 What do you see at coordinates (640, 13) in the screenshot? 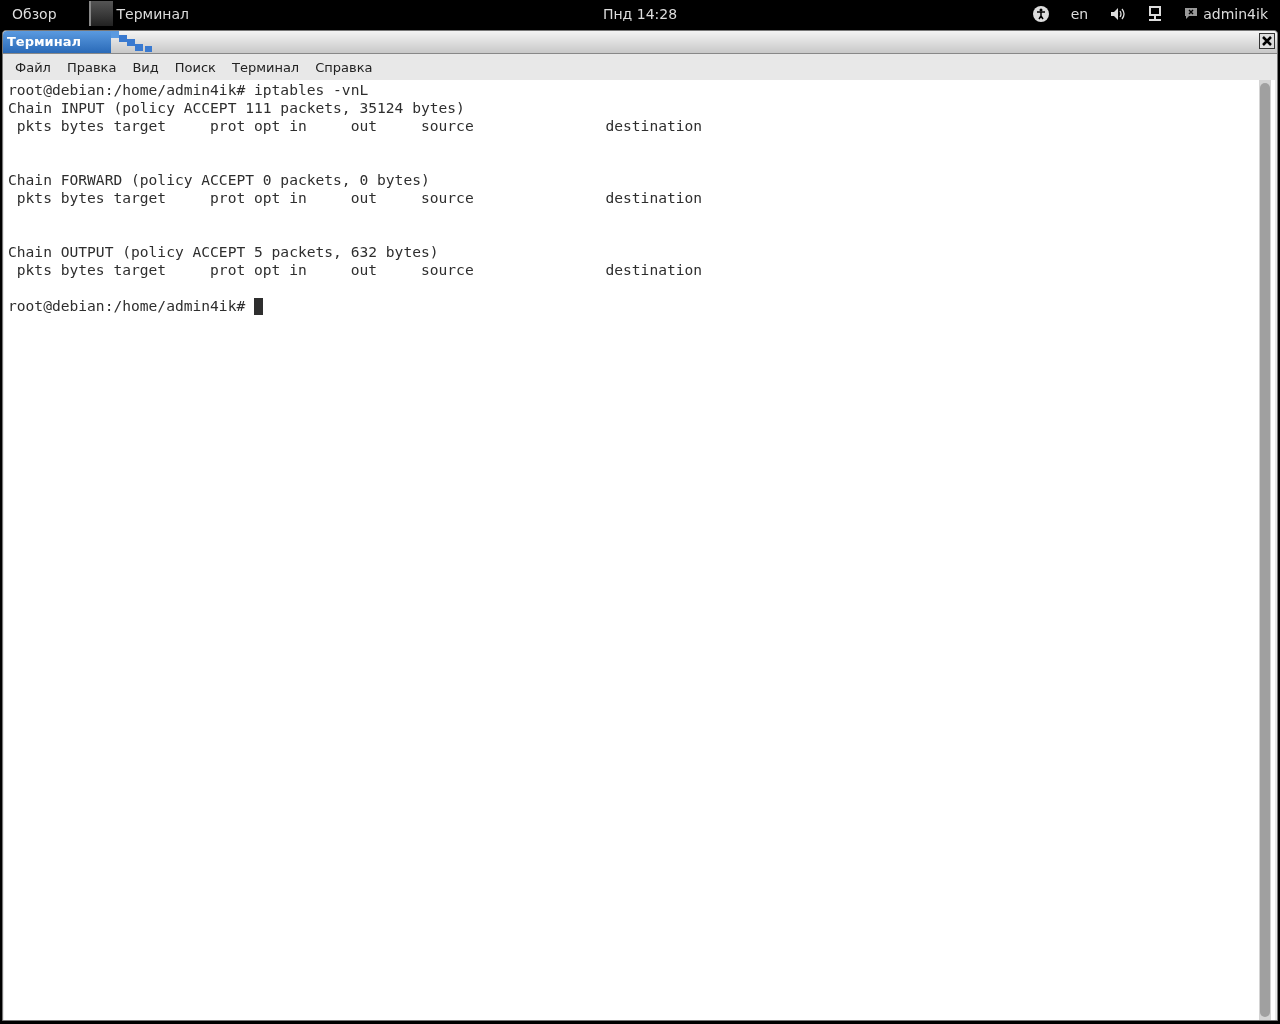
I see `clock: Пнд 14:28` at bounding box center [640, 13].